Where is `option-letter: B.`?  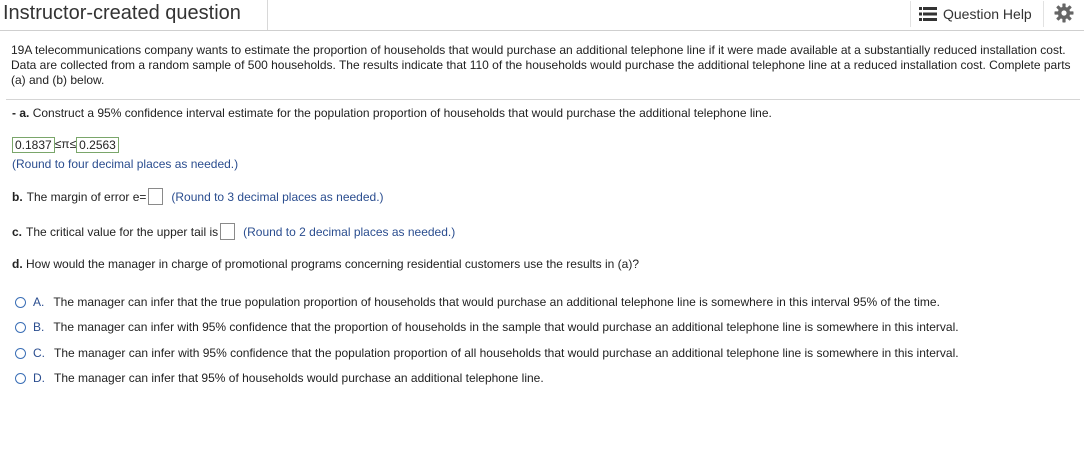
option-letter: B. is located at coordinates (39, 327).